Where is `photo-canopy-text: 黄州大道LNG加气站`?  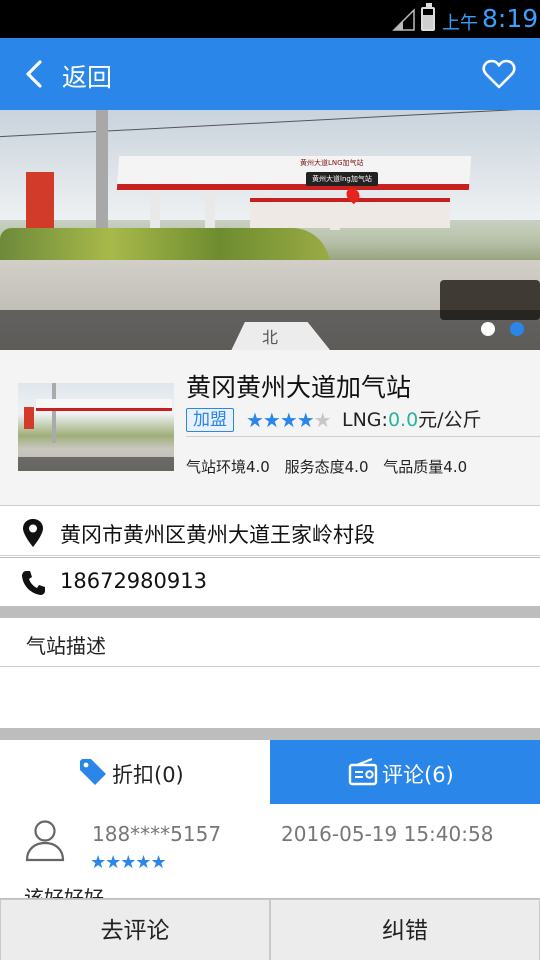 photo-canopy-text: 黄州大道LNG加气站 is located at coordinates (332, 163).